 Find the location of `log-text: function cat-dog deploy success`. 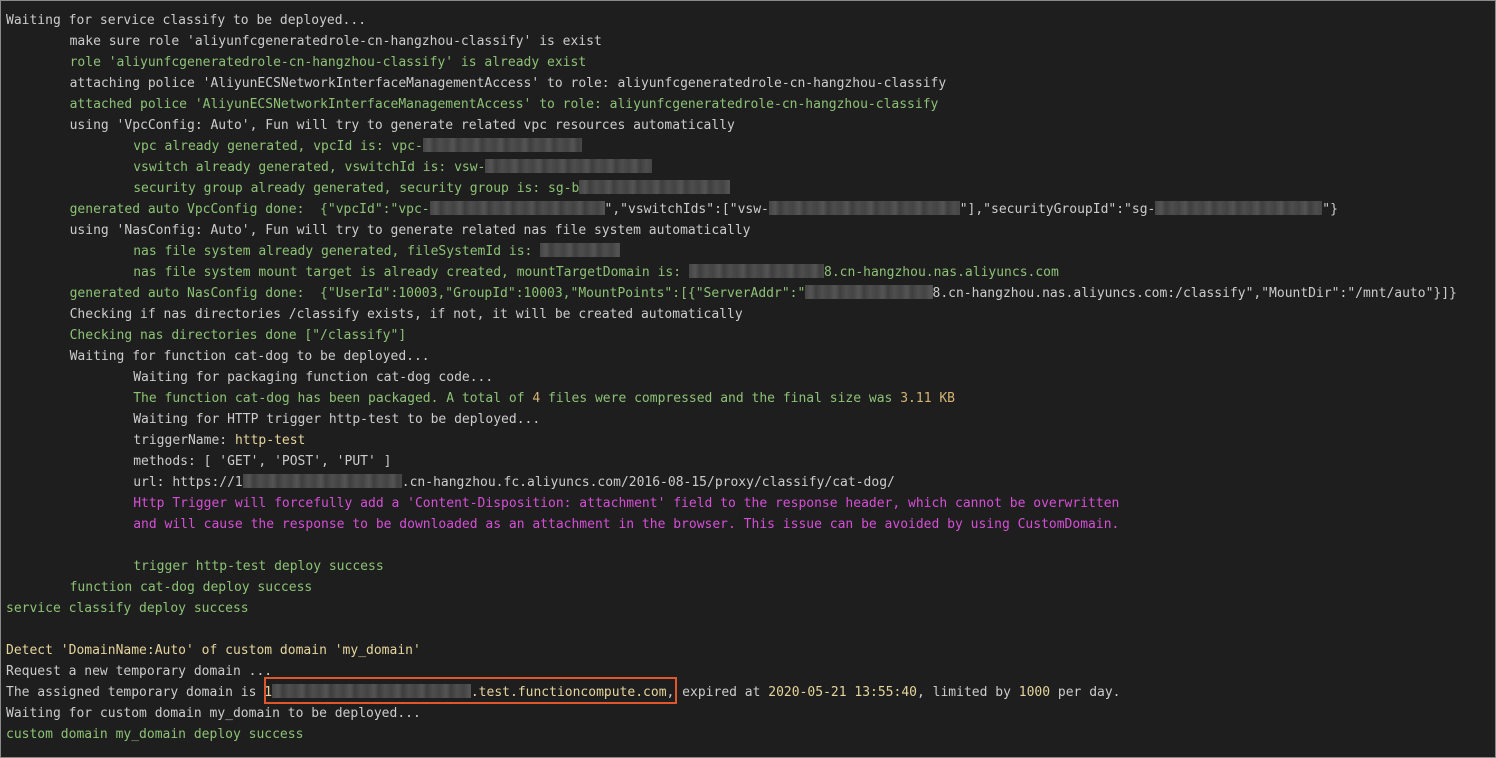

log-text: function cat-dog deploy success is located at coordinates (191, 587).